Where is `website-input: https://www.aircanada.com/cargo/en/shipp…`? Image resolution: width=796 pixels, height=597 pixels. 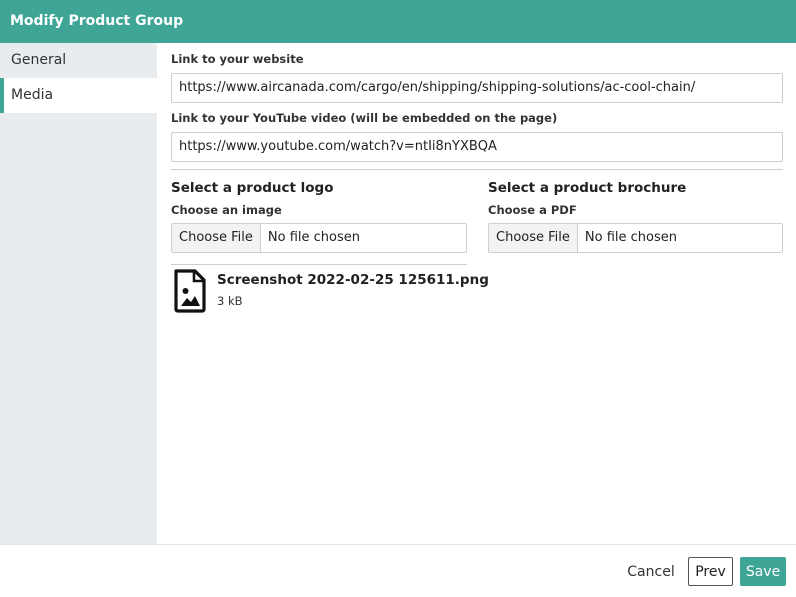
website-input: https://www.aircanada.com/cargo/en/shipp… is located at coordinates (477, 88).